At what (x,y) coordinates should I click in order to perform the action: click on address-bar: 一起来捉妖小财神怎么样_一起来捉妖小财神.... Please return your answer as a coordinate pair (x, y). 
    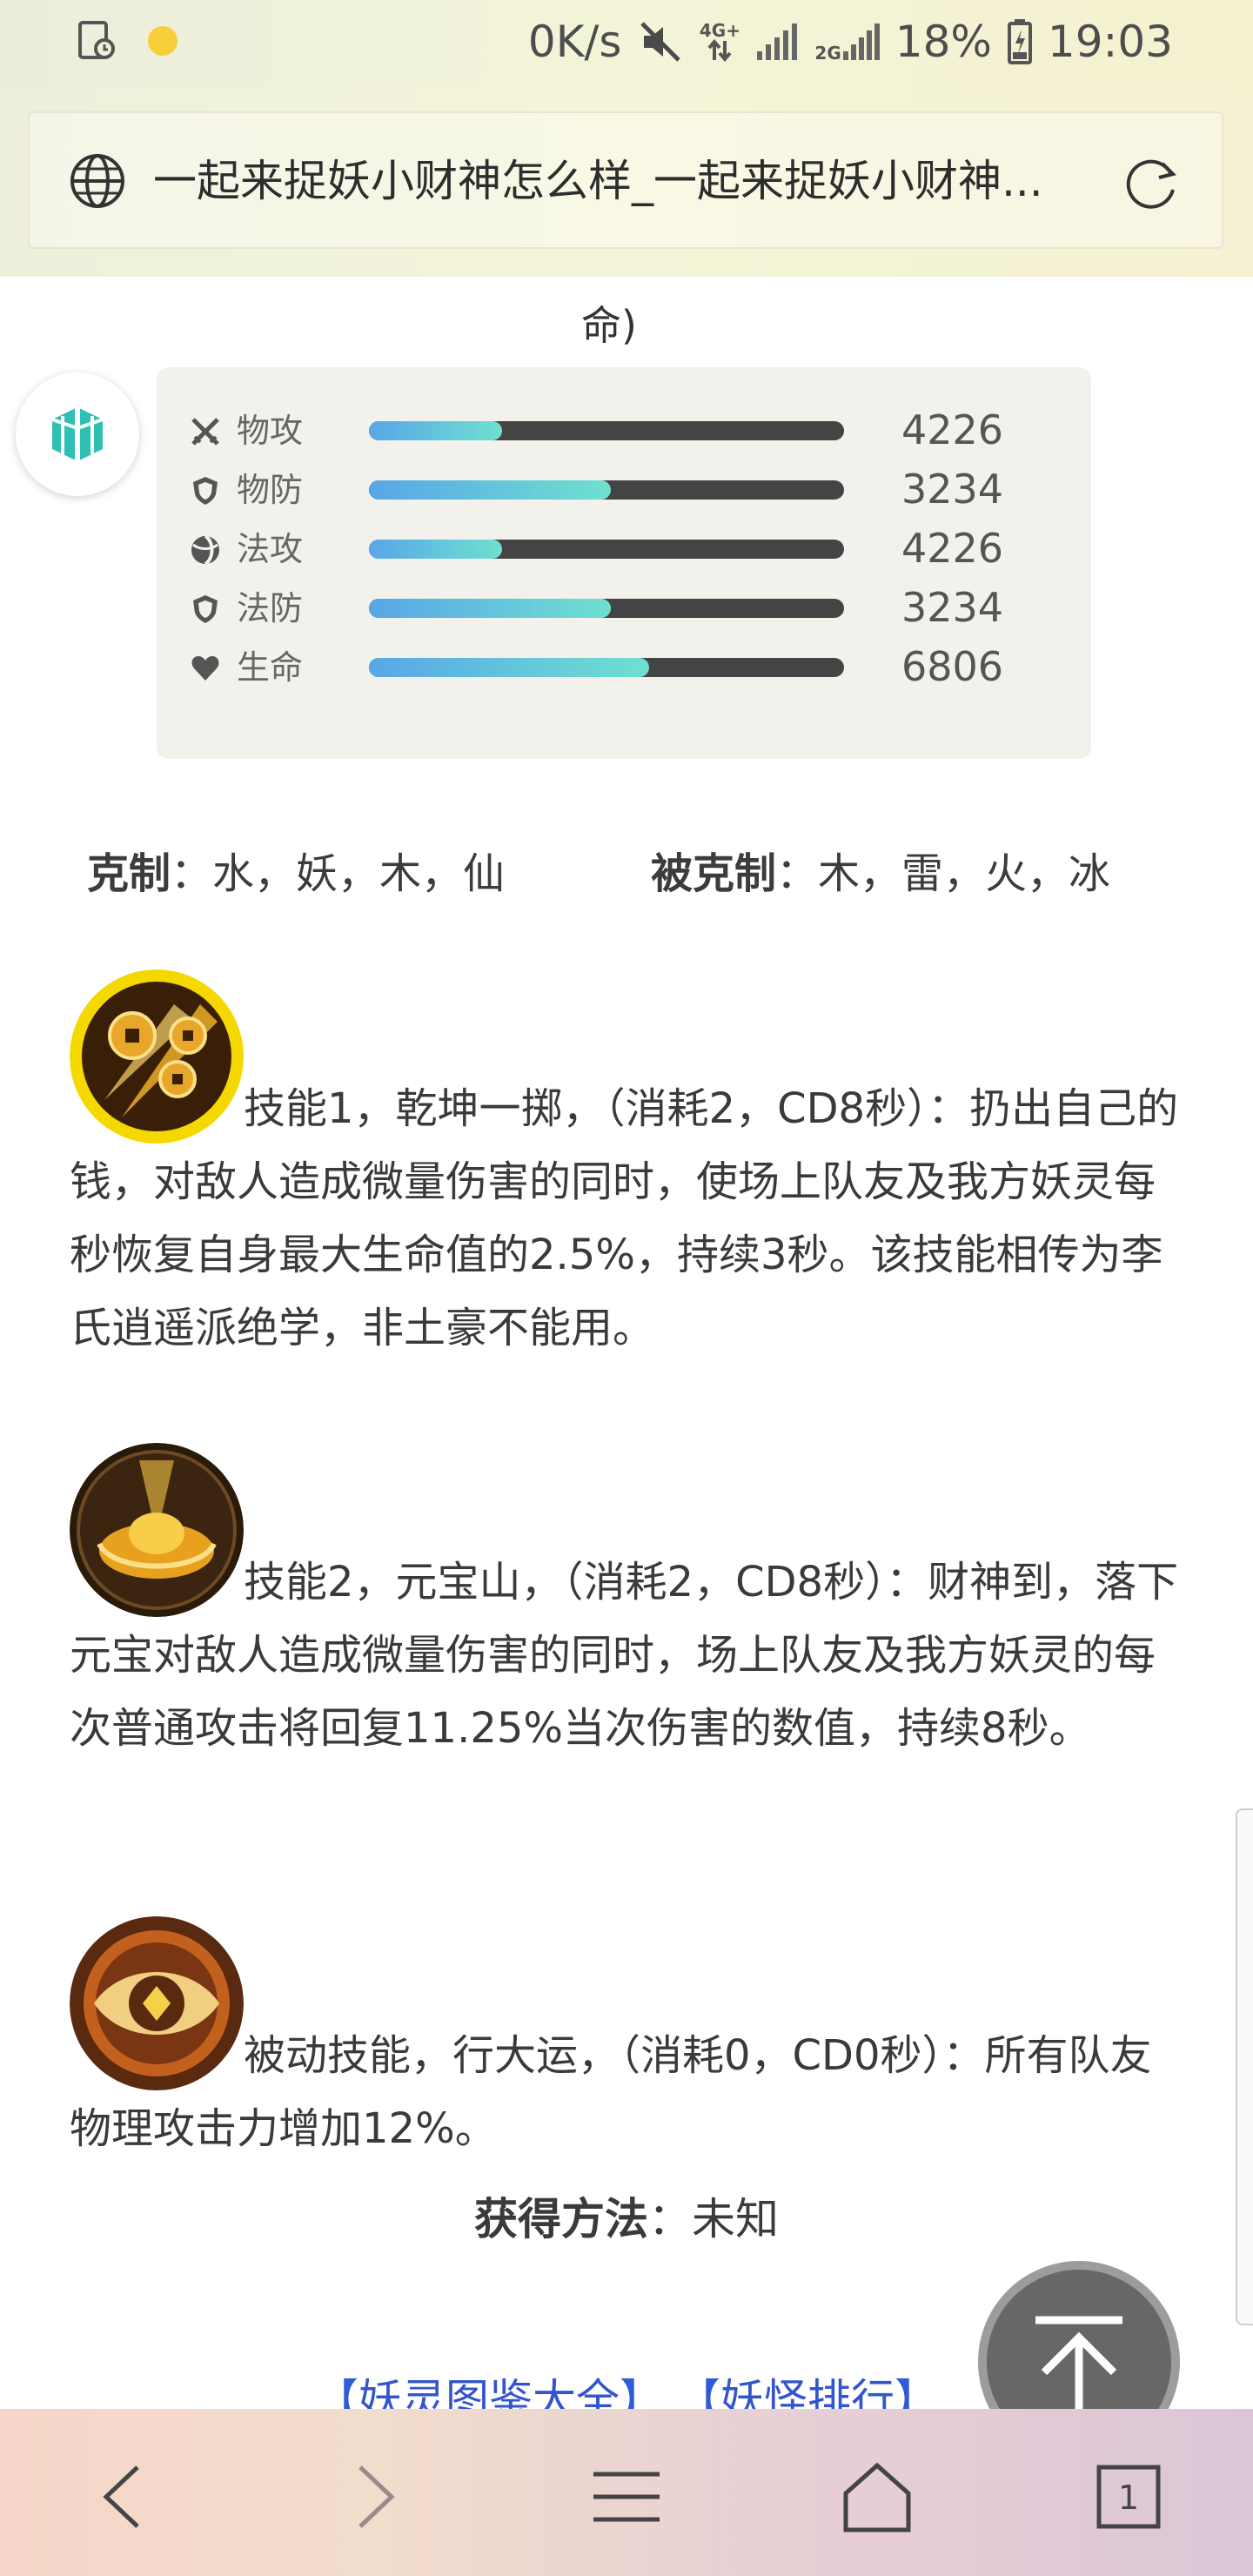
    Looking at the image, I should click on (625, 180).